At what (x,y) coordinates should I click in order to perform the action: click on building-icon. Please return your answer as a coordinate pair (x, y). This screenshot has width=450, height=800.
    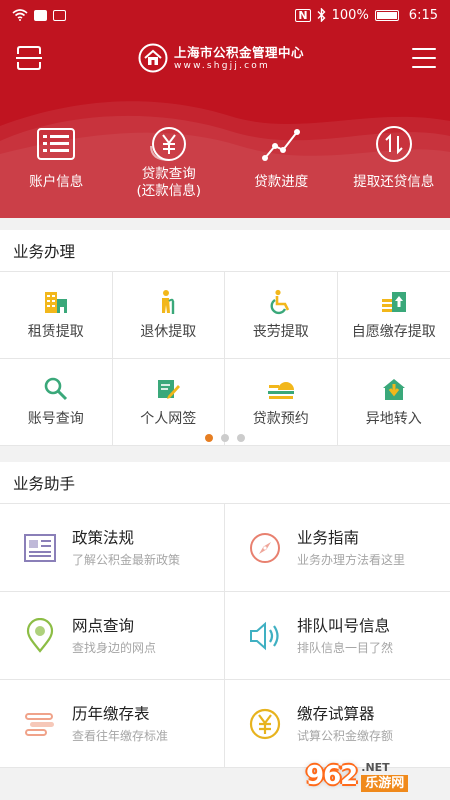
    Looking at the image, I should click on (55, 302).